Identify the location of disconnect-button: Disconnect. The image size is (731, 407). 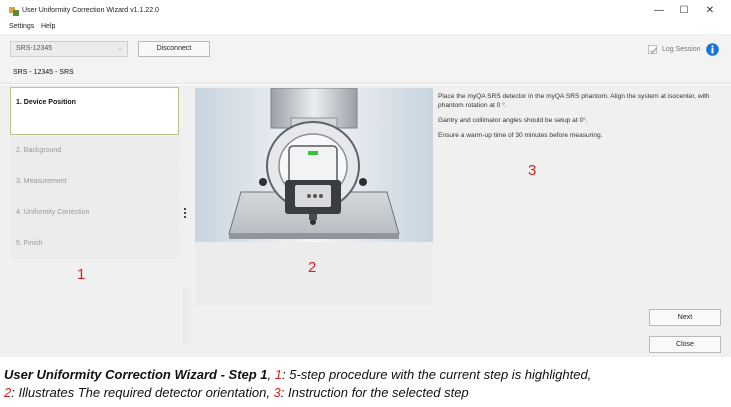
(174, 49).